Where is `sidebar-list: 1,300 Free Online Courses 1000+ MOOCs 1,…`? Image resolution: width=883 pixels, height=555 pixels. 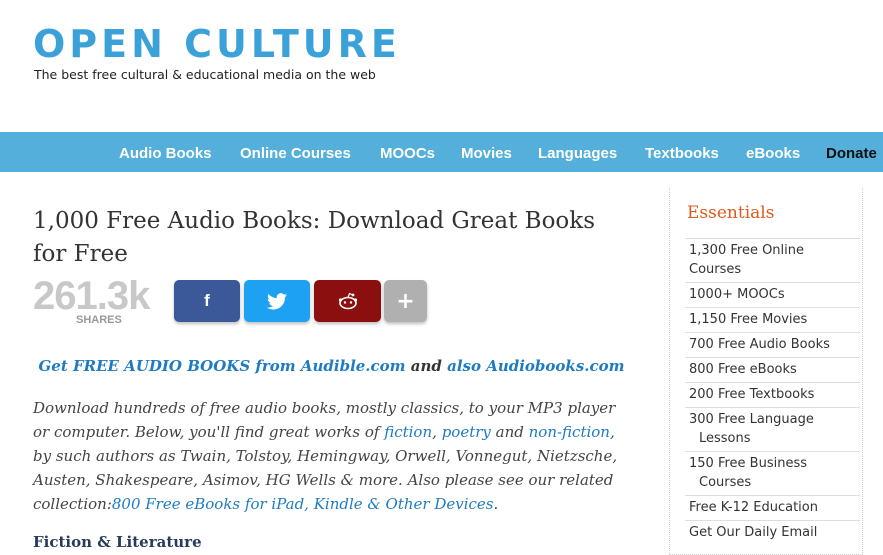 sidebar-list: 1,300 Free Online Courses 1000+ MOOCs 1,… is located at coordinates (772, 391).